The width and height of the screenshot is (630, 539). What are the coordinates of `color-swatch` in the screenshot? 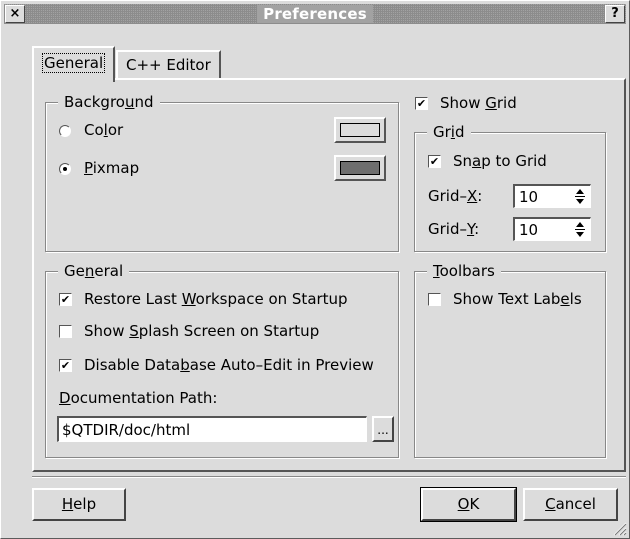 It's located at (360, 130).